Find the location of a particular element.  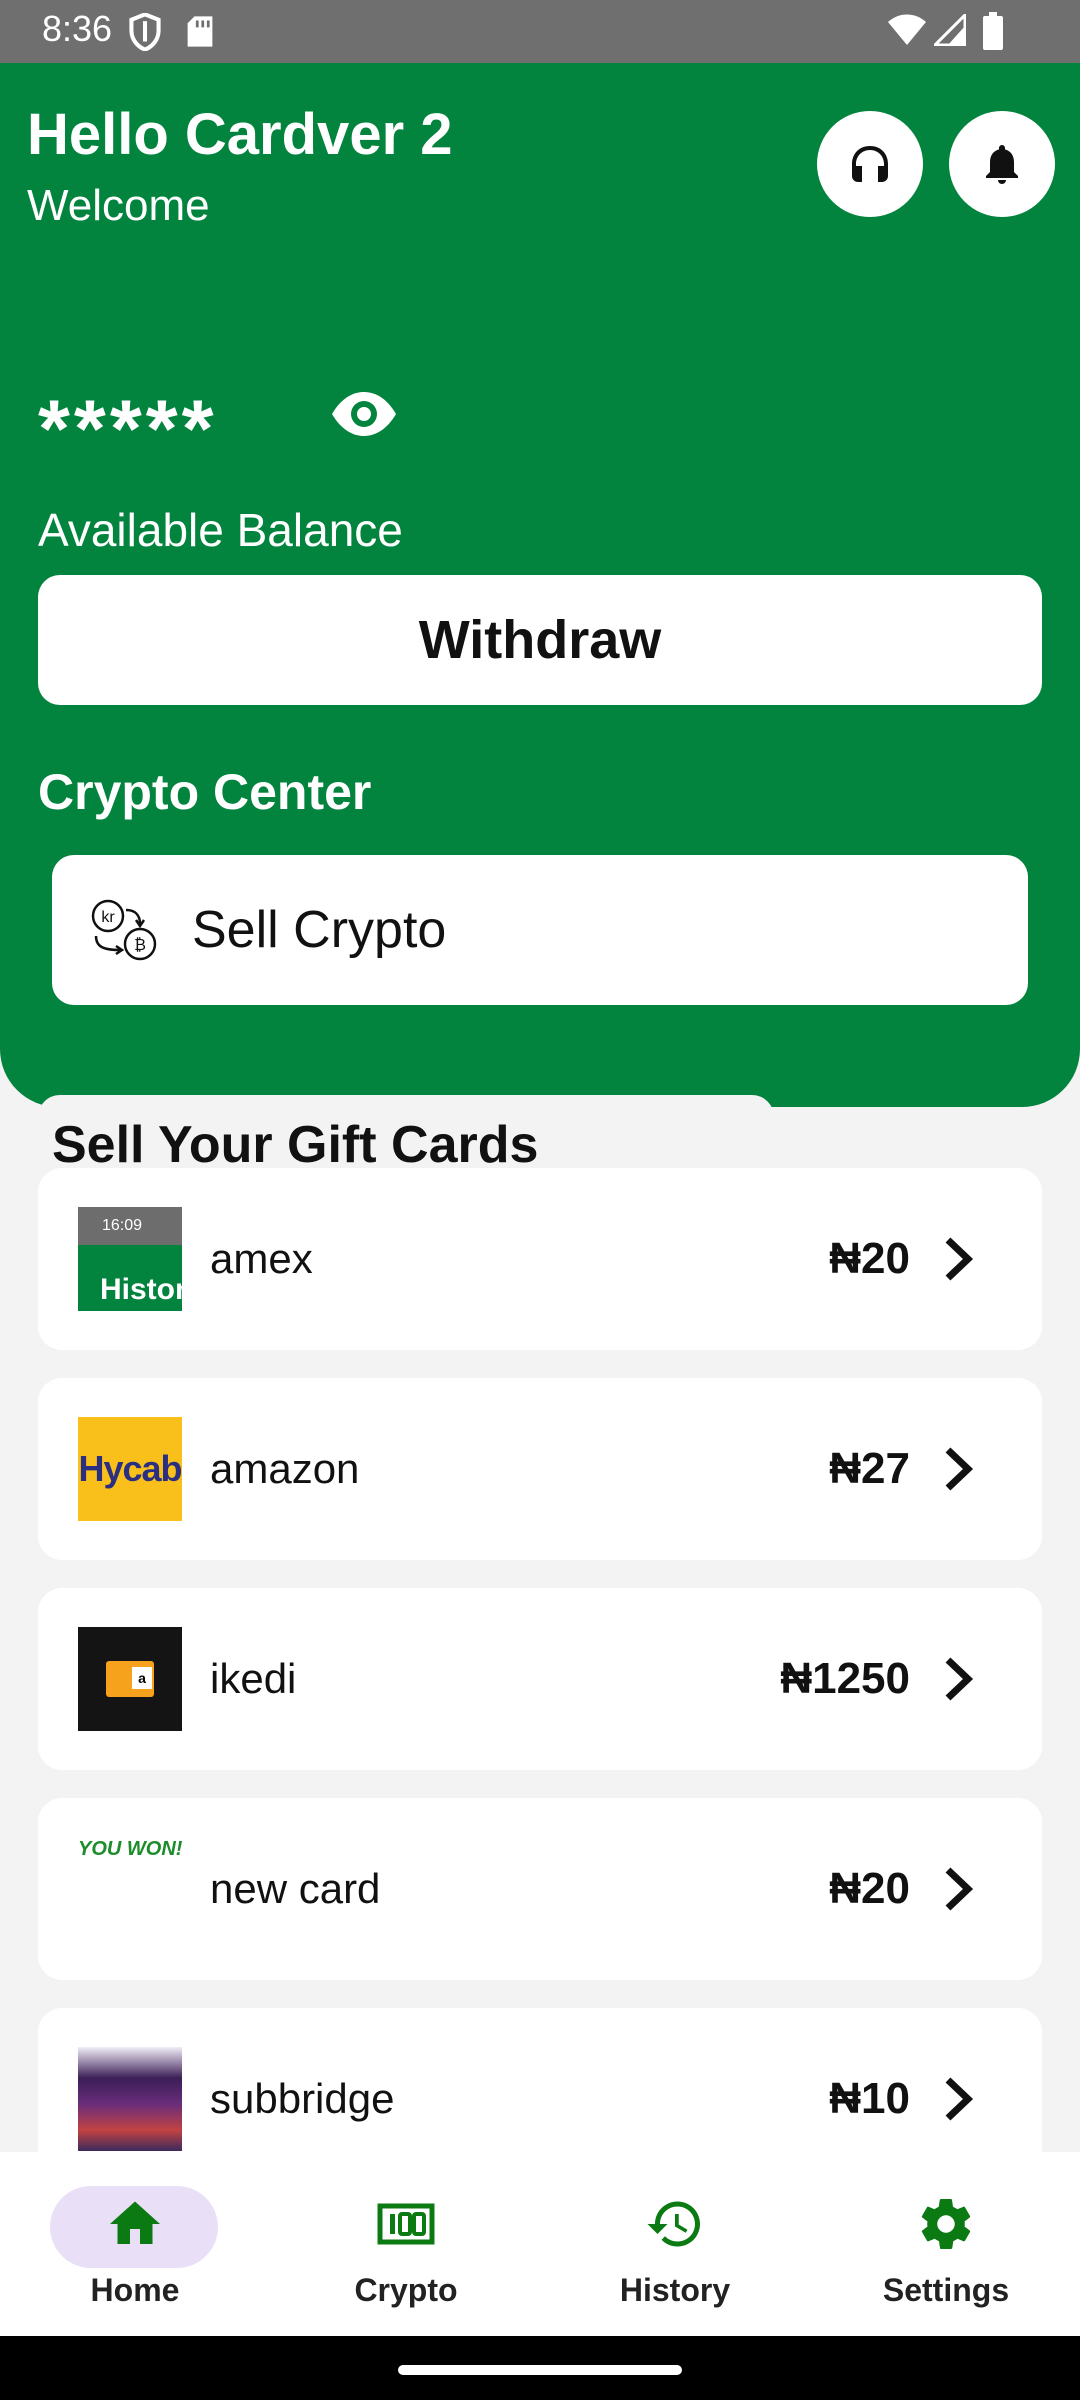

gift-card-item-amazon: Hycab amazon ₦27 is located at coordinates (540, 1469).